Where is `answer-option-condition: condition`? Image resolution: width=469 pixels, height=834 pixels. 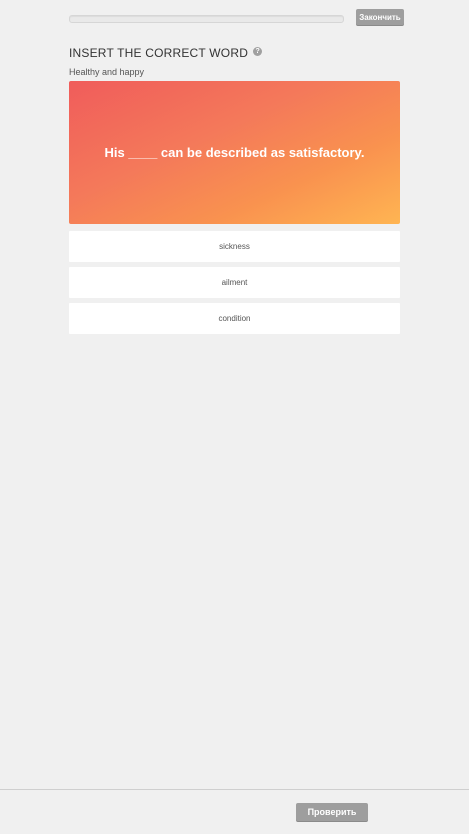 answer-option-condition: condition is located at coordinates (234, 318).